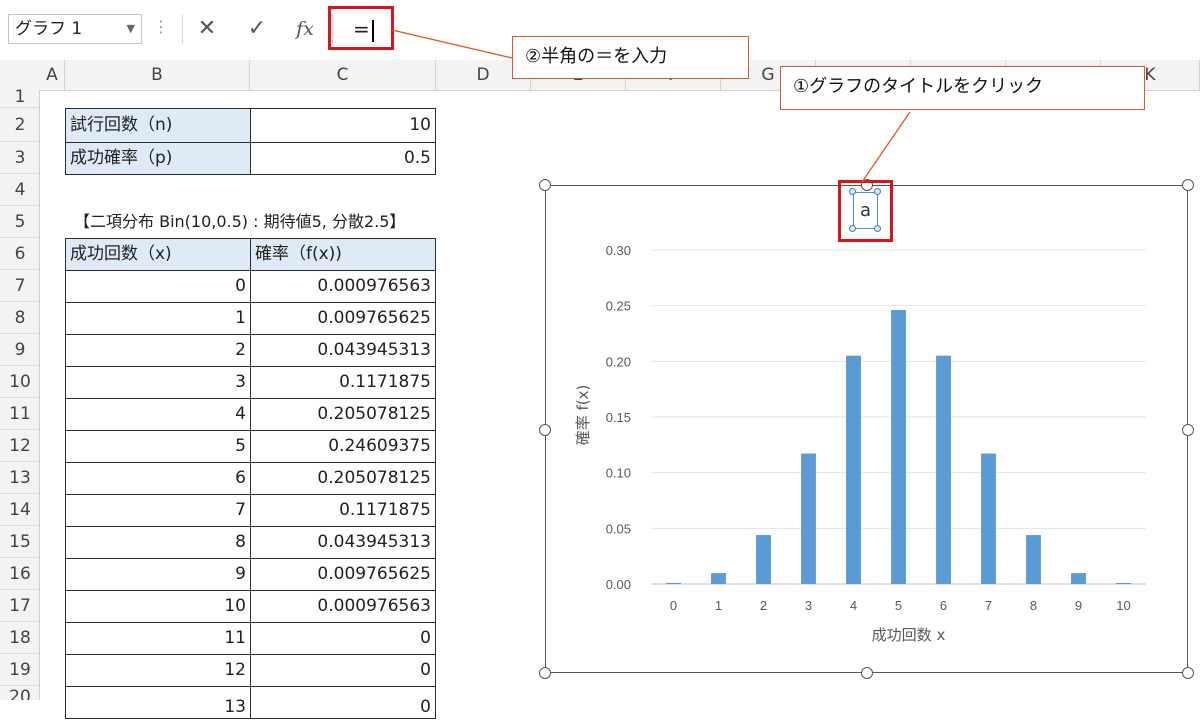 This screenshot has width=1200, height=727. What do you see at coordinates (49, 29) in the screenshot?
I see `name-box-value: グラフ 1` at bounding box center [49, 29].